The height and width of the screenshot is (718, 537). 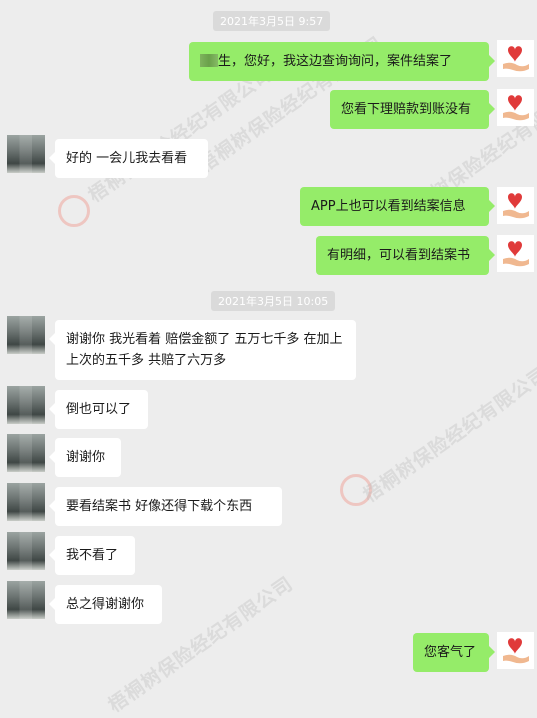 I want to click on message-bubble-received: 谢谢你 我光看着 赔偿金额了 五万七千多 在加上上次的五千多 共赔了六万多, so click(x=202, y=350).